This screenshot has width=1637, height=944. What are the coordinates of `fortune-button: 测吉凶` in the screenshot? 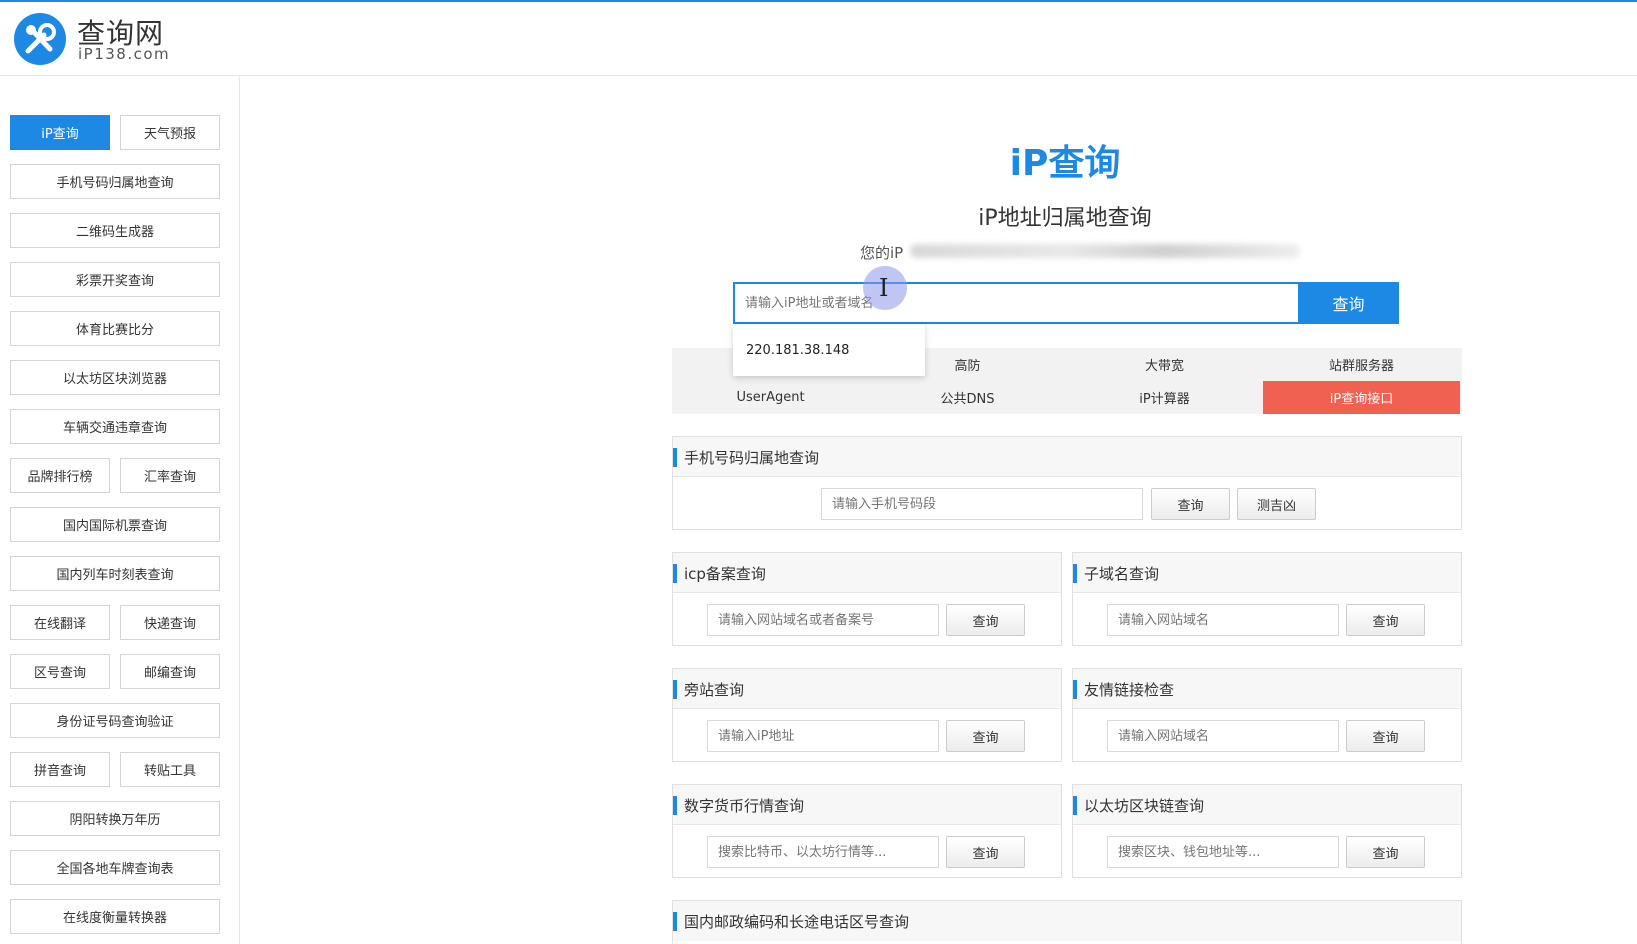 It's located at (1276, 504).